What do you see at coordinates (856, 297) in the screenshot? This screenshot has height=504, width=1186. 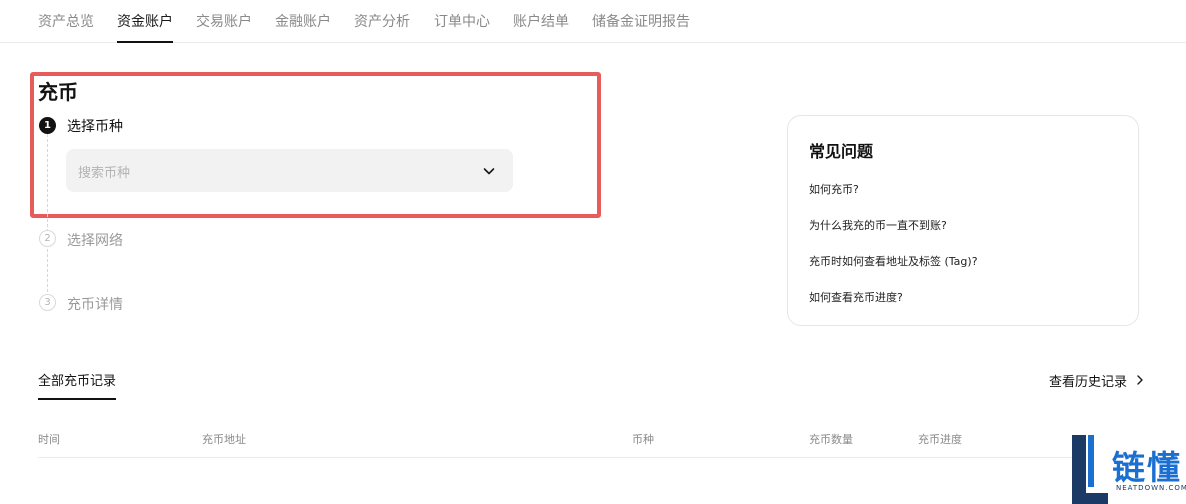 I see `faq-item-deposit-progress: 如何查看充币进度?` at bounding box center [856, 297].